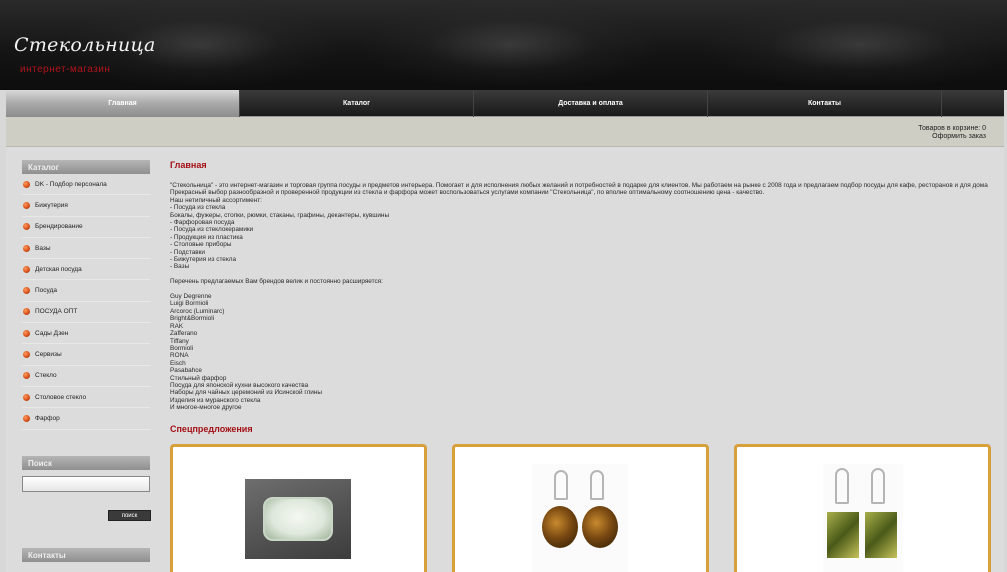 The image size is (1007, 572). I want to click on cart-count: Товаров в корзине: 0, so click(952, 128).